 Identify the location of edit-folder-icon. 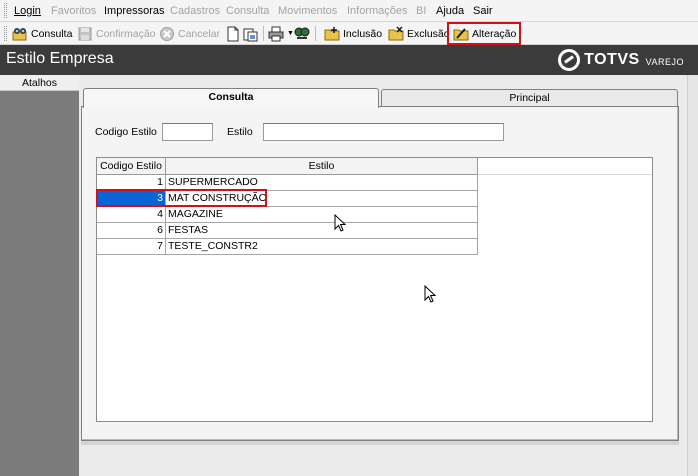
(461, 34).